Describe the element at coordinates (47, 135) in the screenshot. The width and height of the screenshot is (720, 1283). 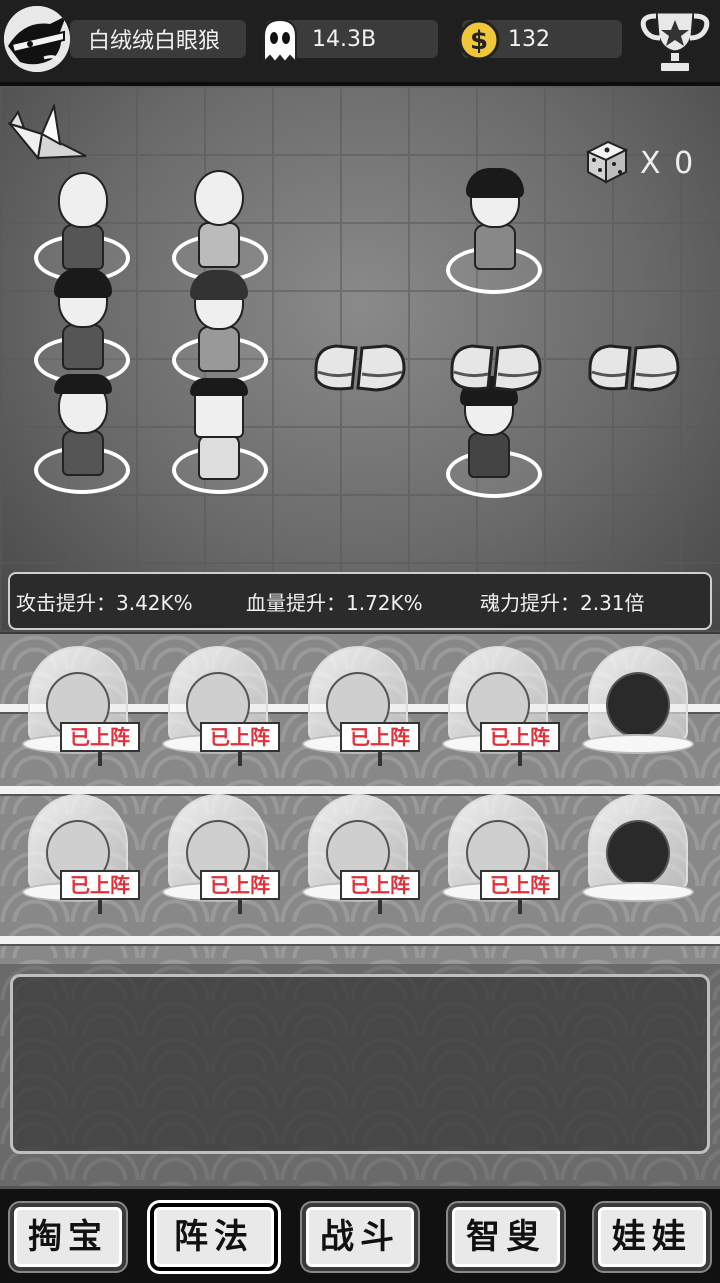
I see `paper-crane-icon` at that location.